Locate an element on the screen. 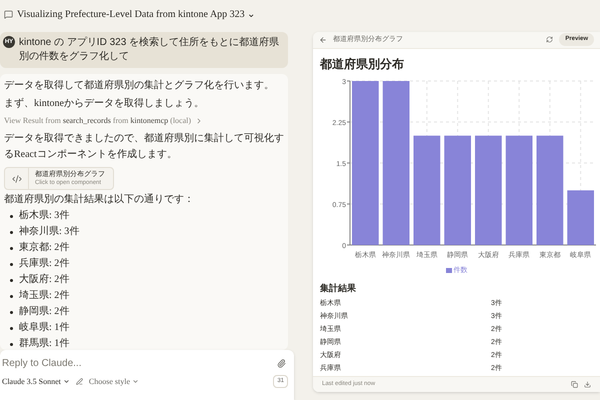 The width and height of the screenshot is (600, 400). list-item: 兵庫県: 2件 is located at coordinates (44, 264).